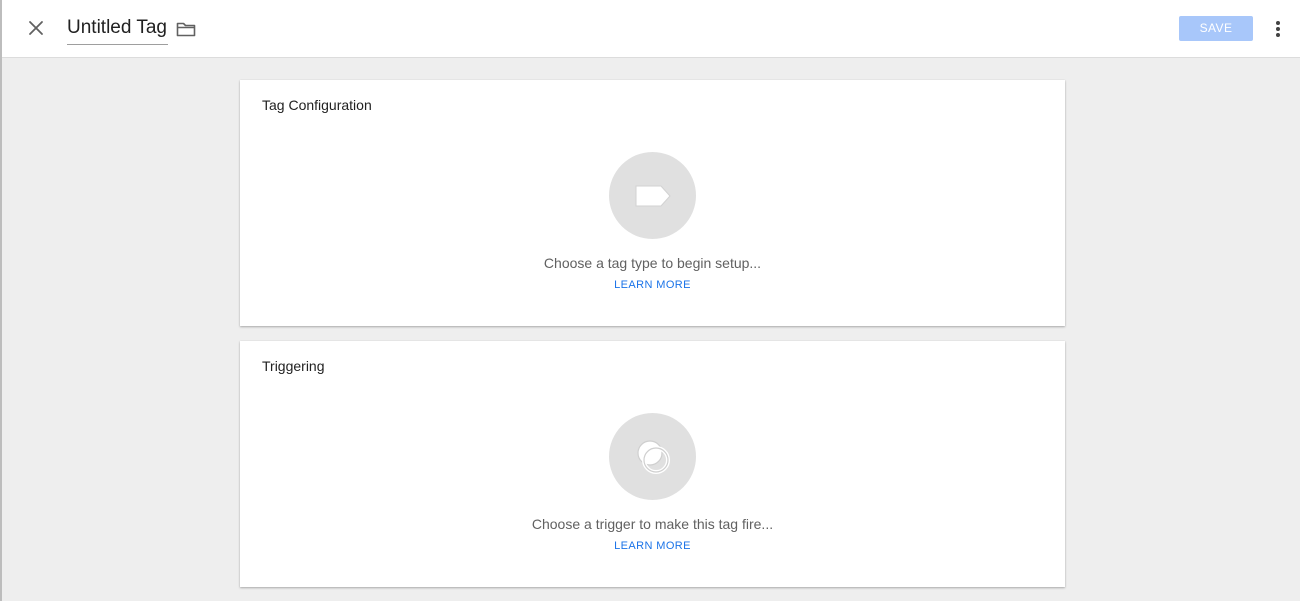 The height and width of the screenshot is (601, 1300). Describe the element at coordinates (652, 285) in the screenshot. I see `tag-configuration-learn-more-link: LEARN MORE` at that location.